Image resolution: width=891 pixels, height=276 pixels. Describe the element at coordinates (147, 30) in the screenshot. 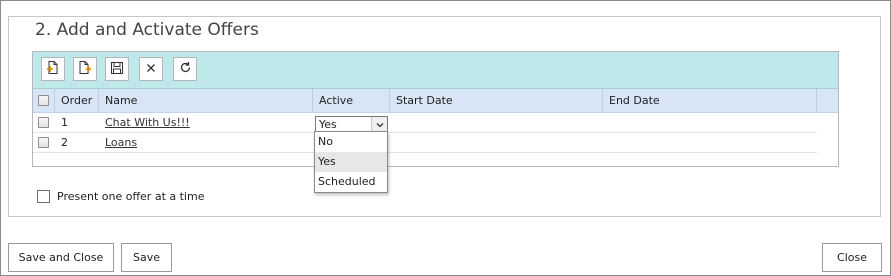

I see `section-title: 2. Add and Activate Offers` at that location.